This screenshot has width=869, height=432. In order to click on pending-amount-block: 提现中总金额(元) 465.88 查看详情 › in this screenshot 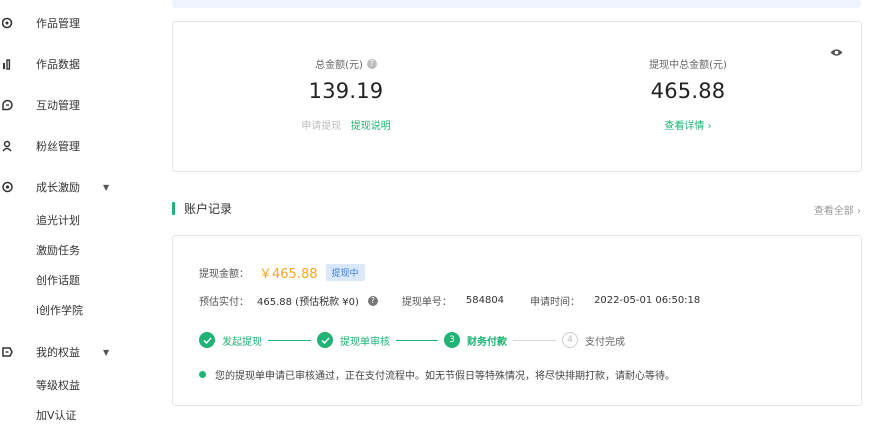, I will do `click(688, 94)`.